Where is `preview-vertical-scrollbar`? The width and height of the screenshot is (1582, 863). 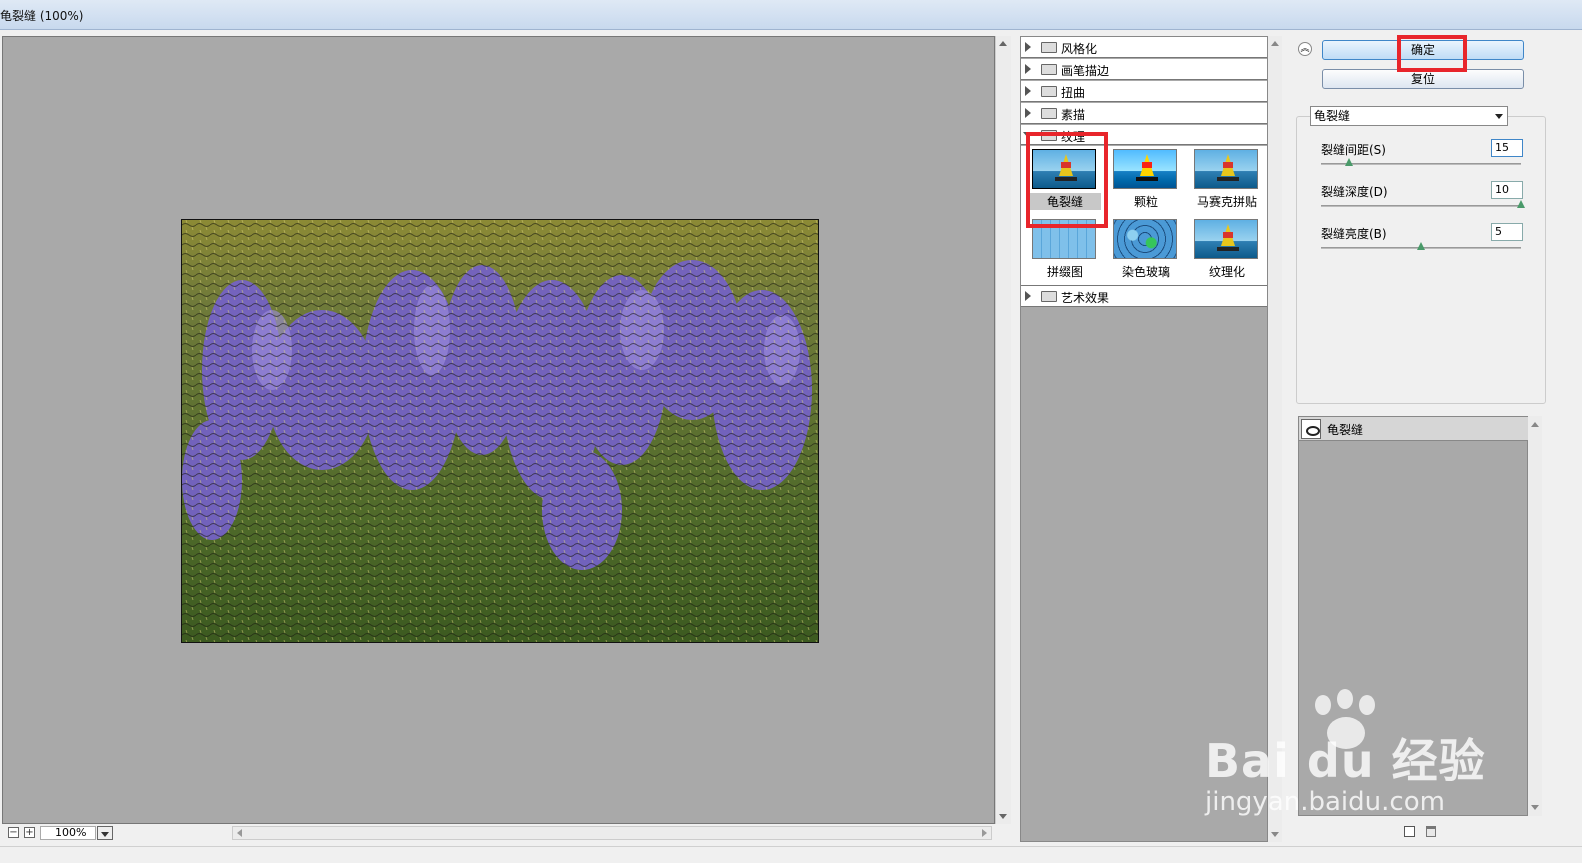 preview-vertical-scrollbar is located at coordinates (1003, 430).